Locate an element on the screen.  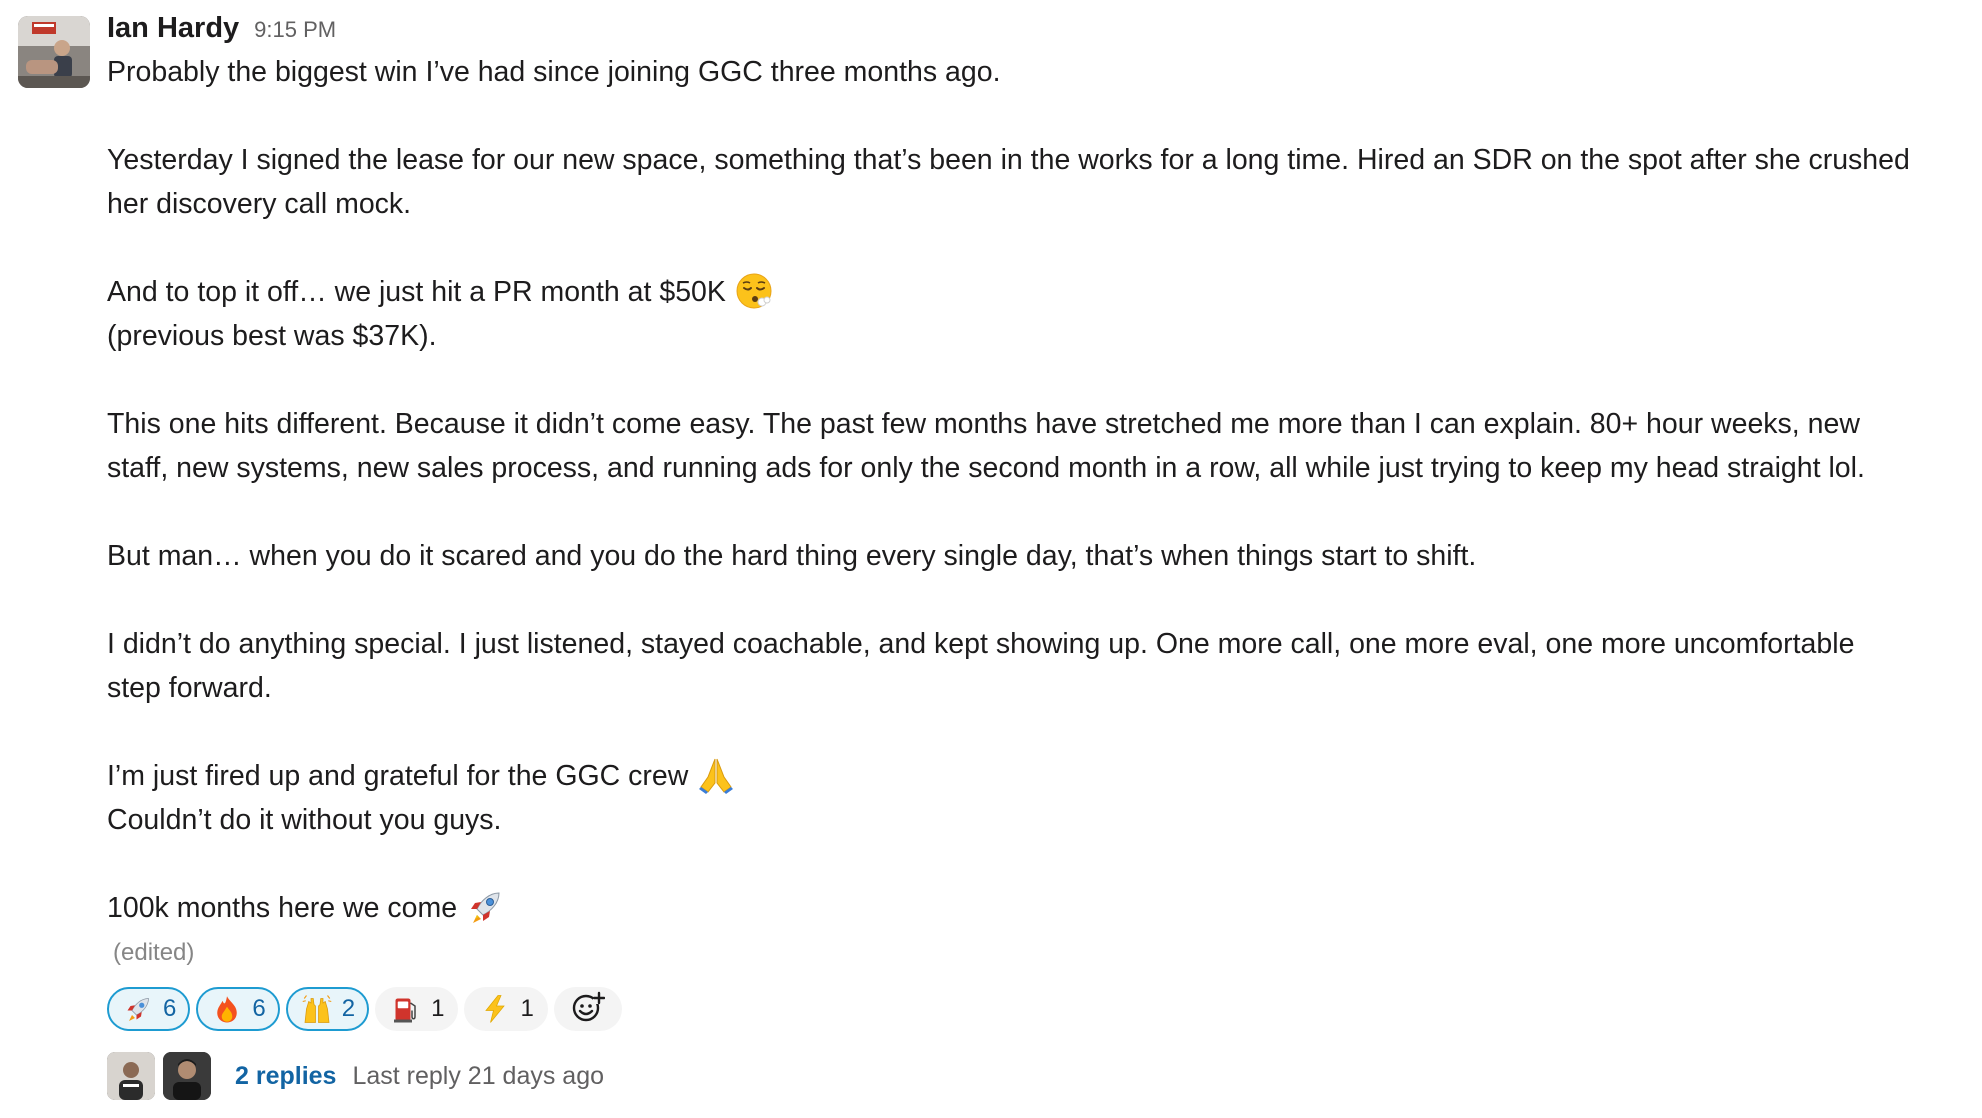
message-timestamp: 9:15 PM is located at coordinates (295, 30).